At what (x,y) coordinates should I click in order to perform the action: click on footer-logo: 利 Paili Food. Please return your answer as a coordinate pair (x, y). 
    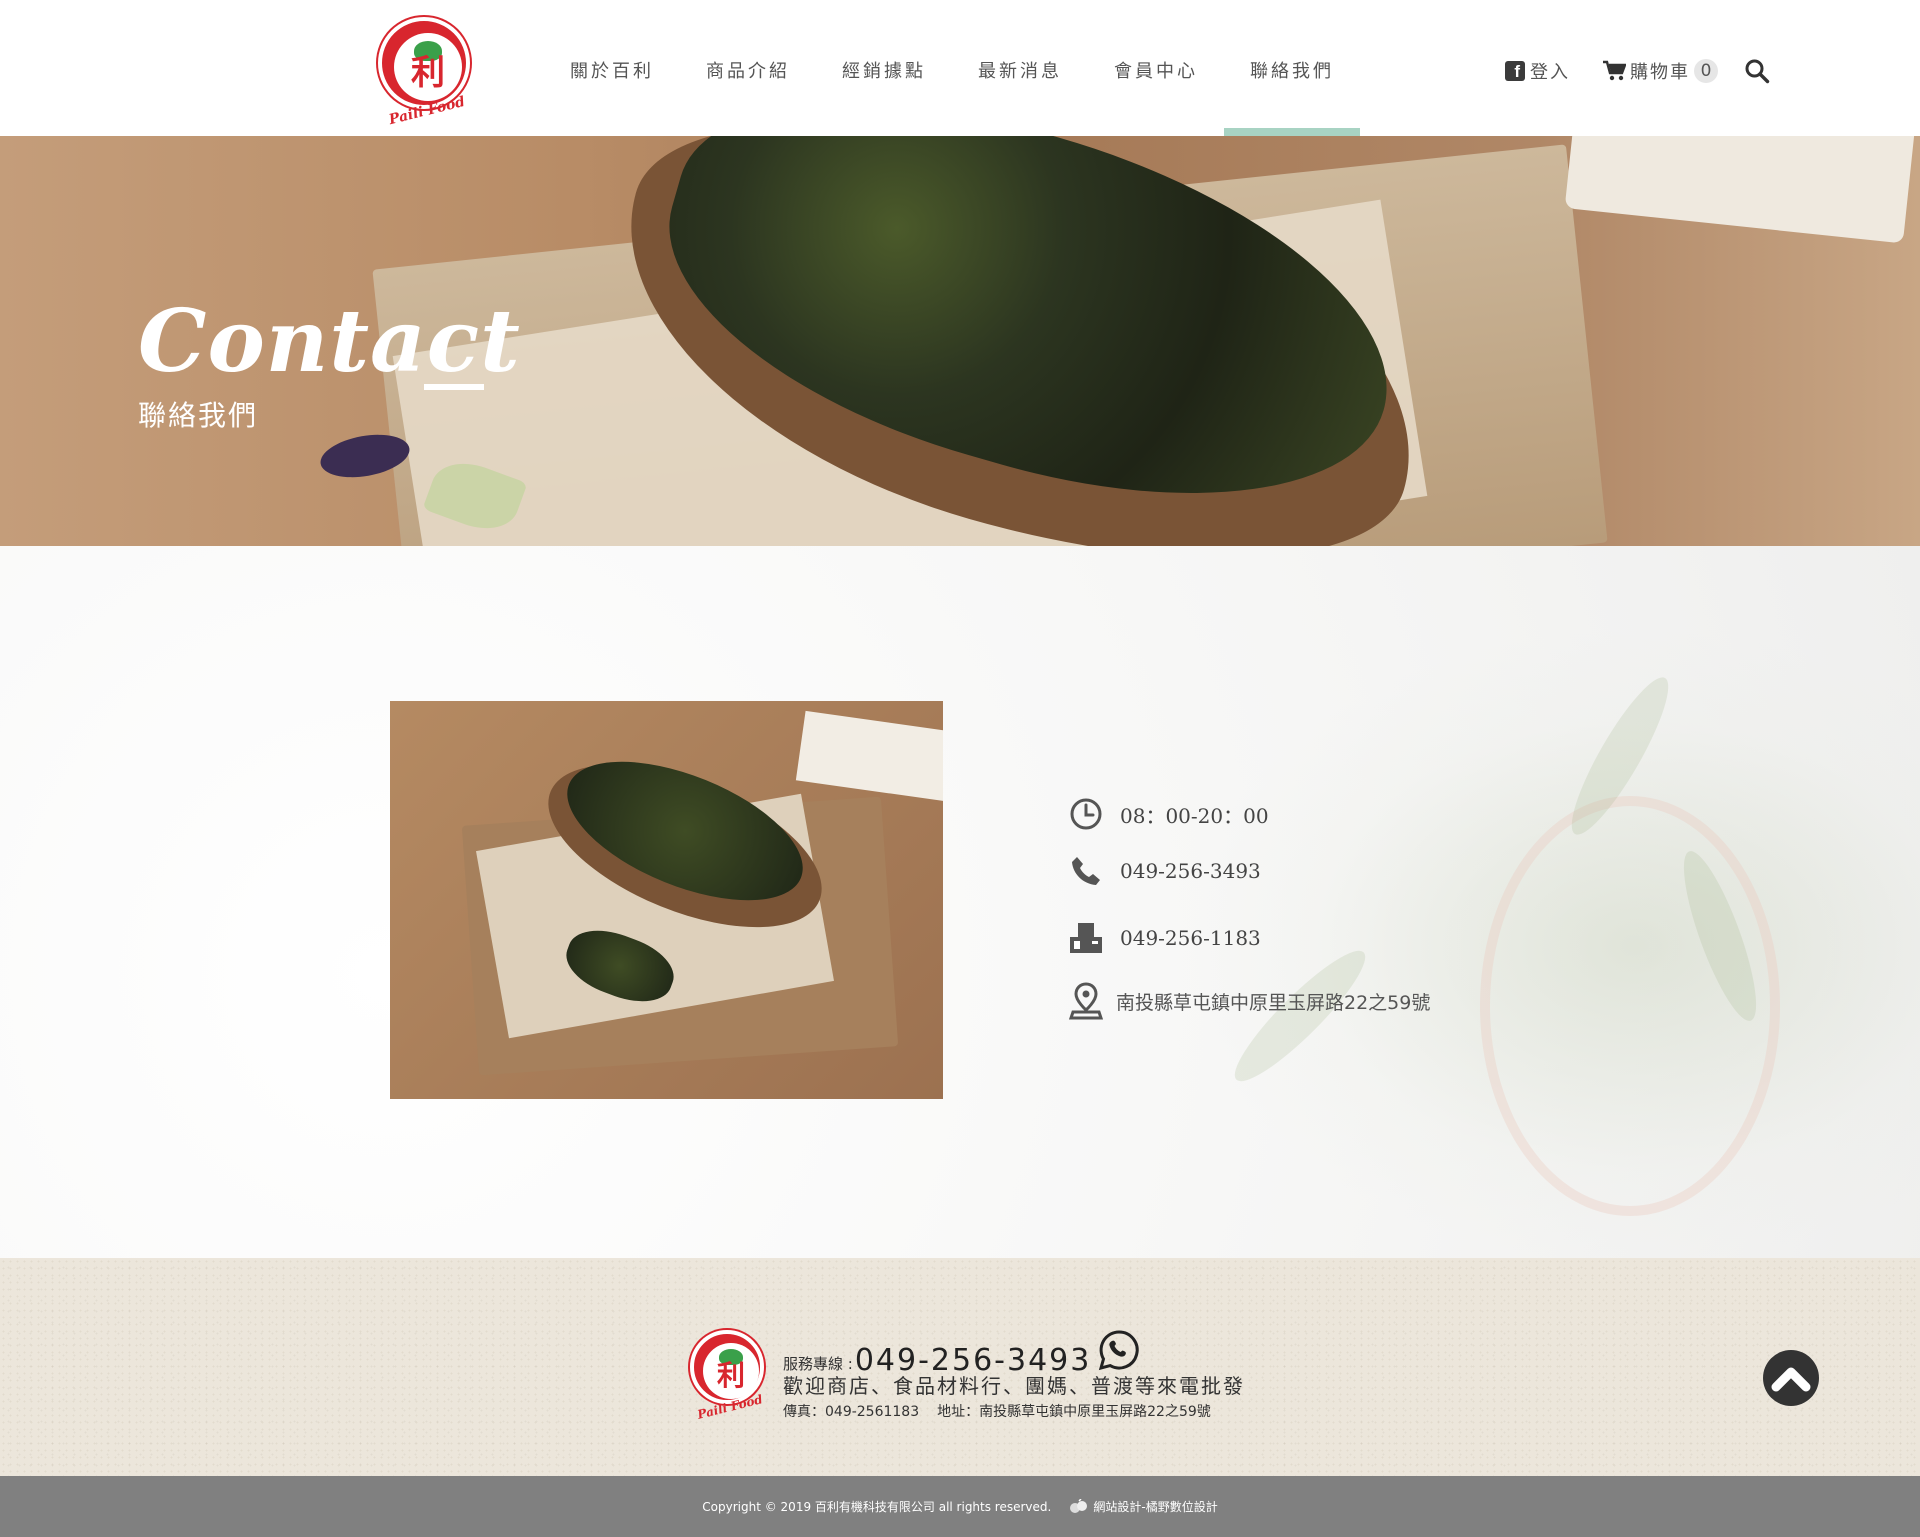
    Looking at the image, I should click on (728, 1376).